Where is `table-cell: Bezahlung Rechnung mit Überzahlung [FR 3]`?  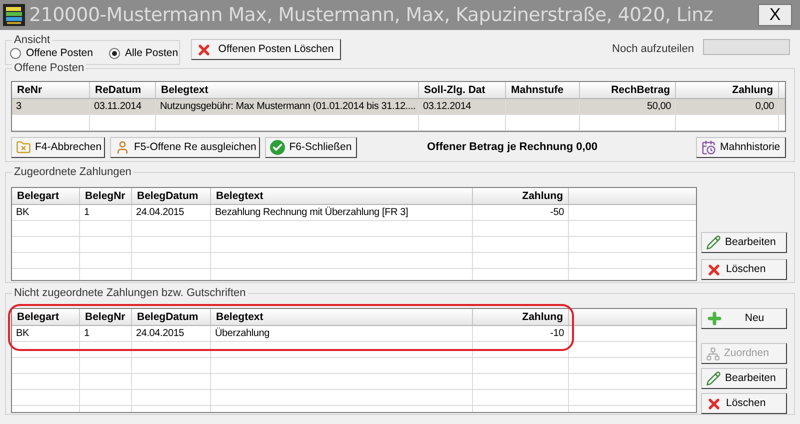 table-cell: Bezahlung Rechnung mit Überzahlung [FR 3] is located at coordinates (311, 212).